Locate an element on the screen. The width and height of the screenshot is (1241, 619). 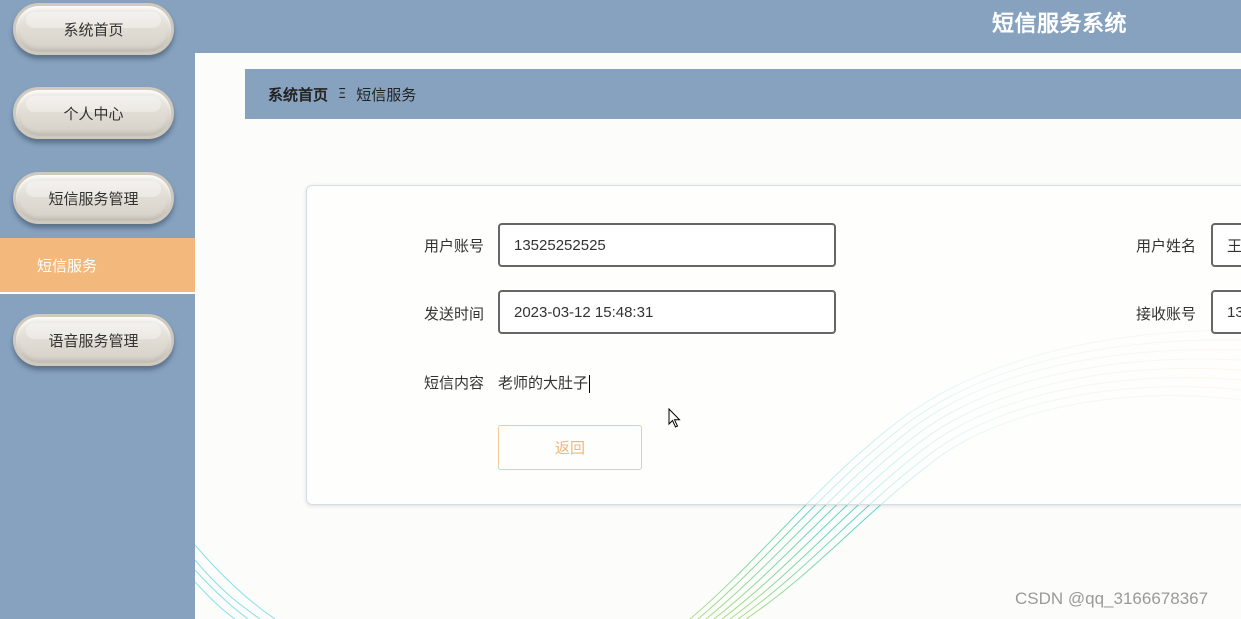
content-editor: 老师的大肚子 is located at coordinates (544, 382).